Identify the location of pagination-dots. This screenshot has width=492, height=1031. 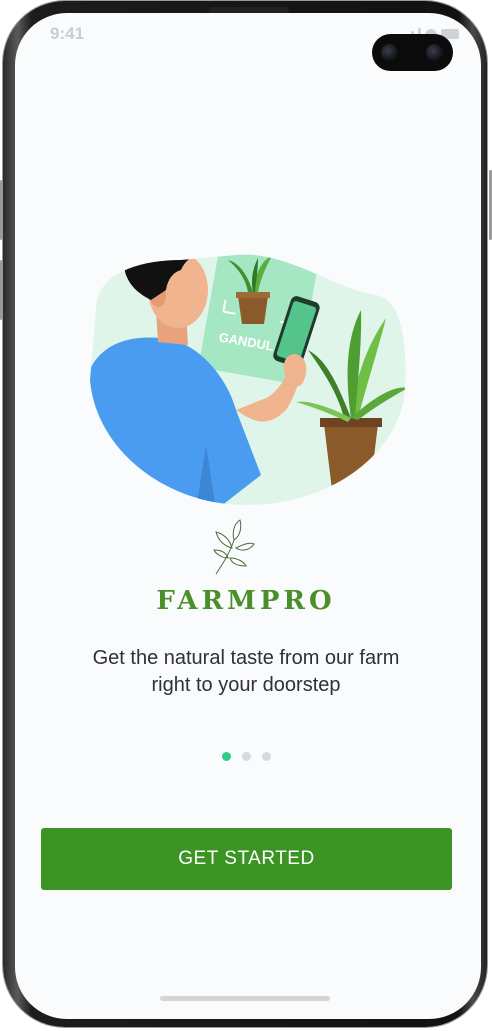
(246, 756).